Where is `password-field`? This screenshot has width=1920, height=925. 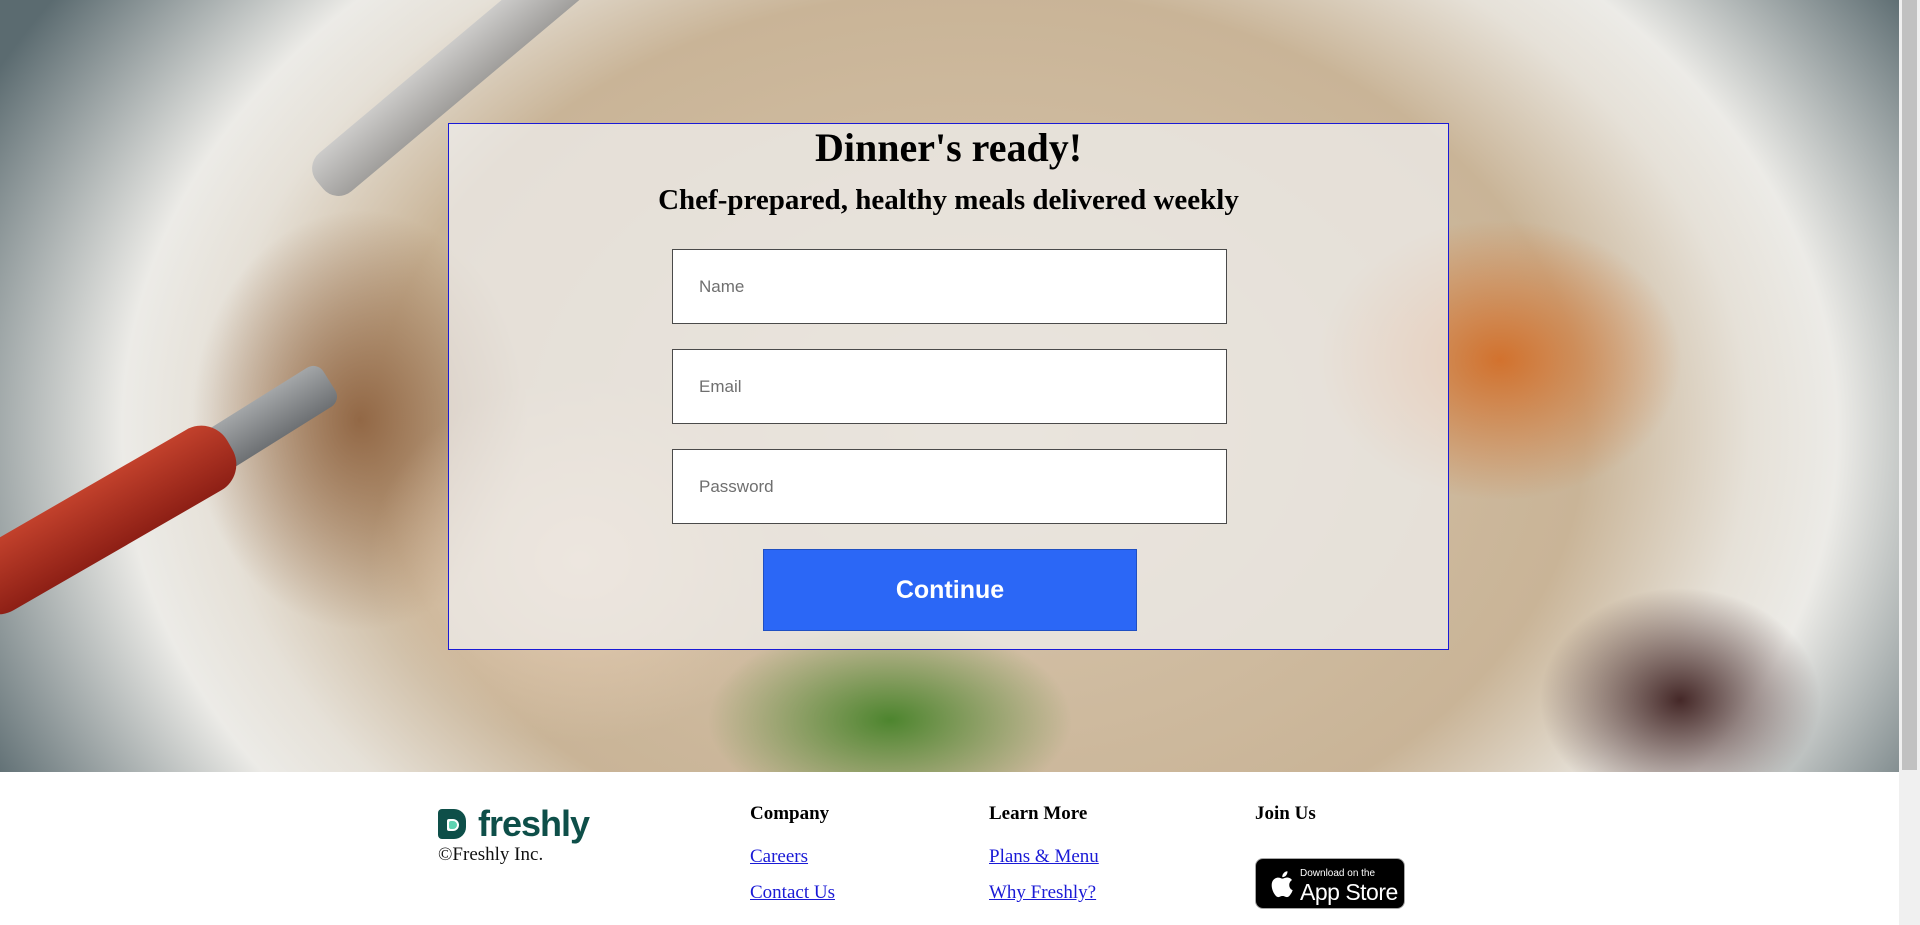
password-field is located at coordinates (949, 486).